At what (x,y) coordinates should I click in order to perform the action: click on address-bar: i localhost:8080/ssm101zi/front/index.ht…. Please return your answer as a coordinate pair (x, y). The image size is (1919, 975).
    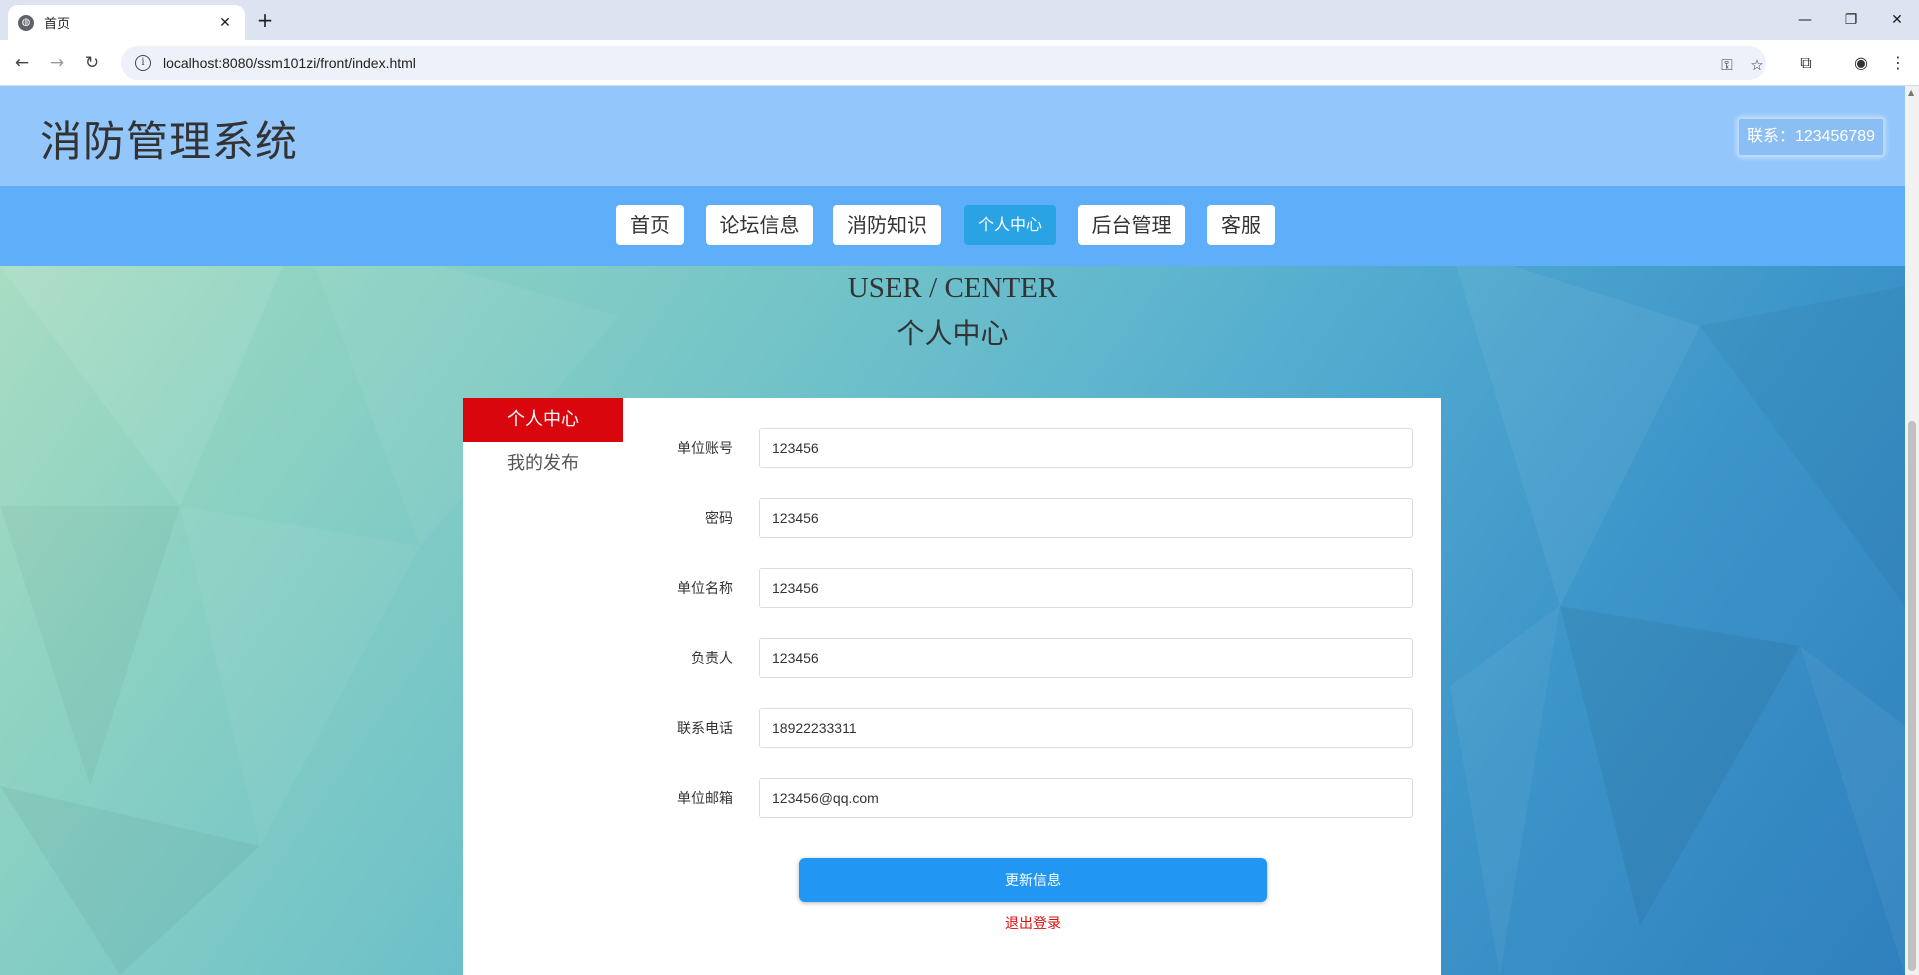
    Looking at the image, I should click on (943, 63).